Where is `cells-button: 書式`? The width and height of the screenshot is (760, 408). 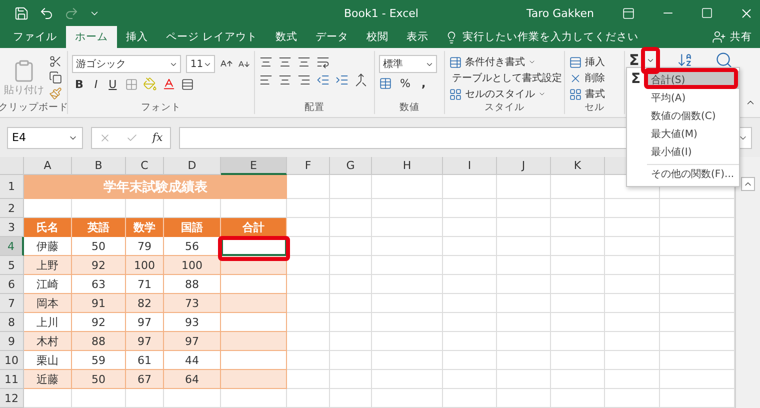 cells-button: 書式 is located at coordinates (595, 94).